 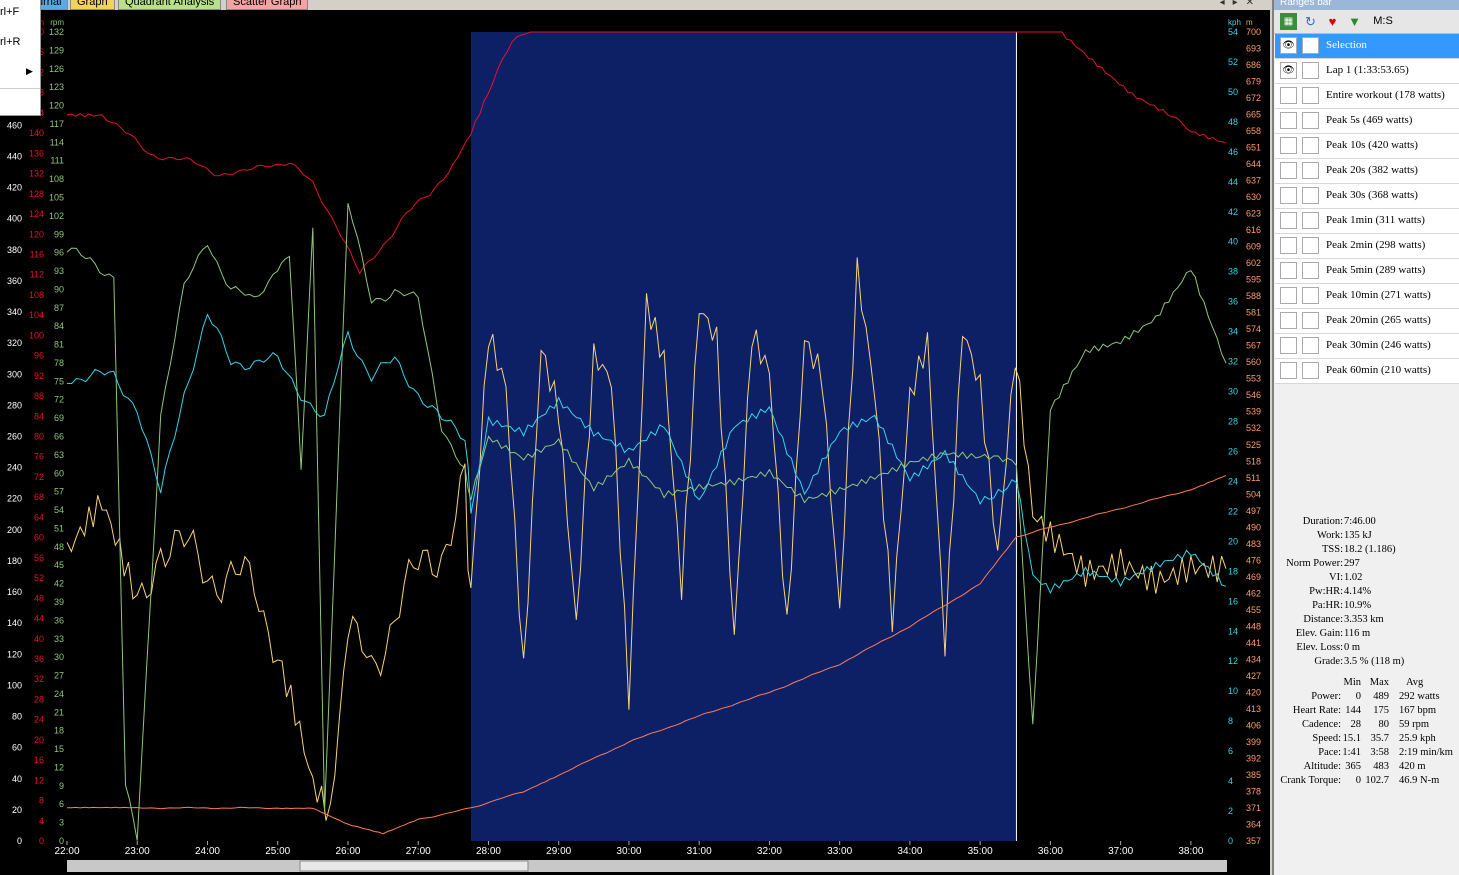 What do you see at coordinates (1370, 549) in the screenshot?
I see `stat-value: 18.2 (1.186)` at bounding box center [1370, 549].